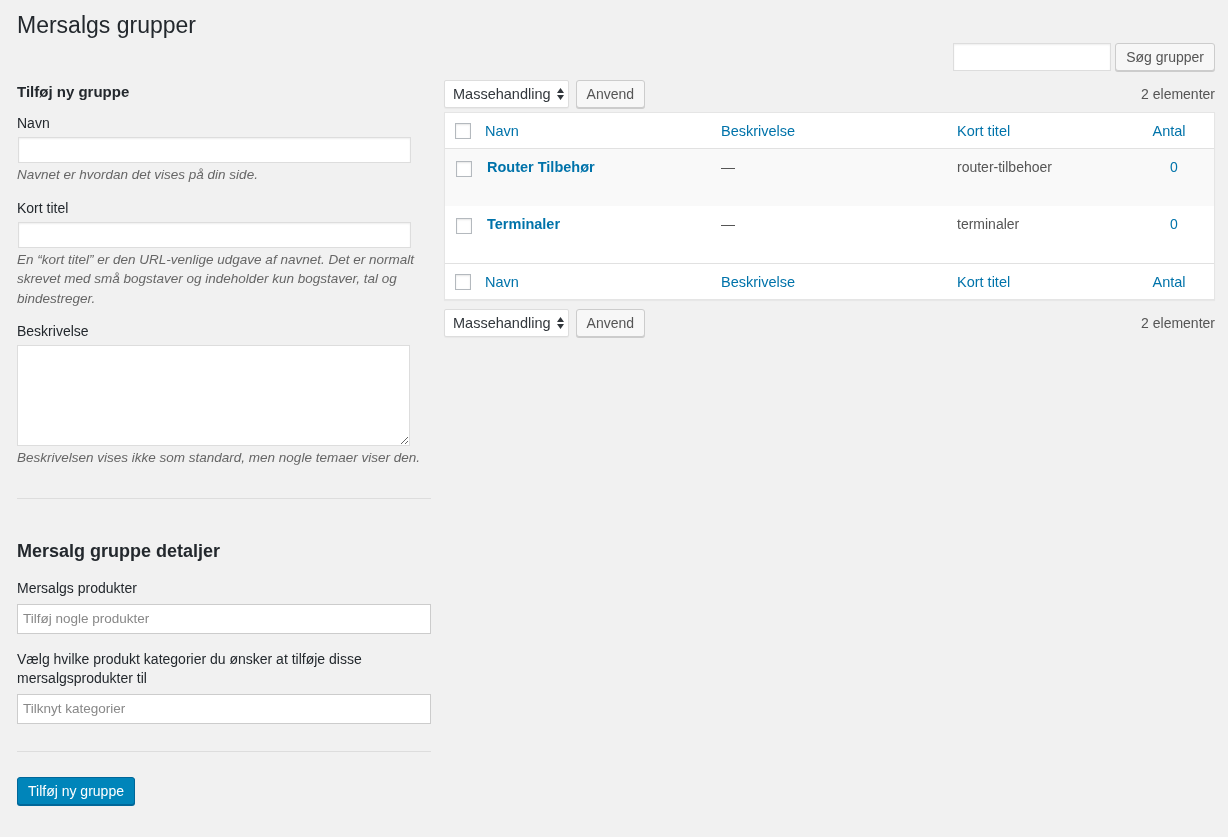 The image size is (1228, 837). Describe the element at coordinates (53, 331) in the screenshot. I see `field-label: Beskrivelse` at that location.